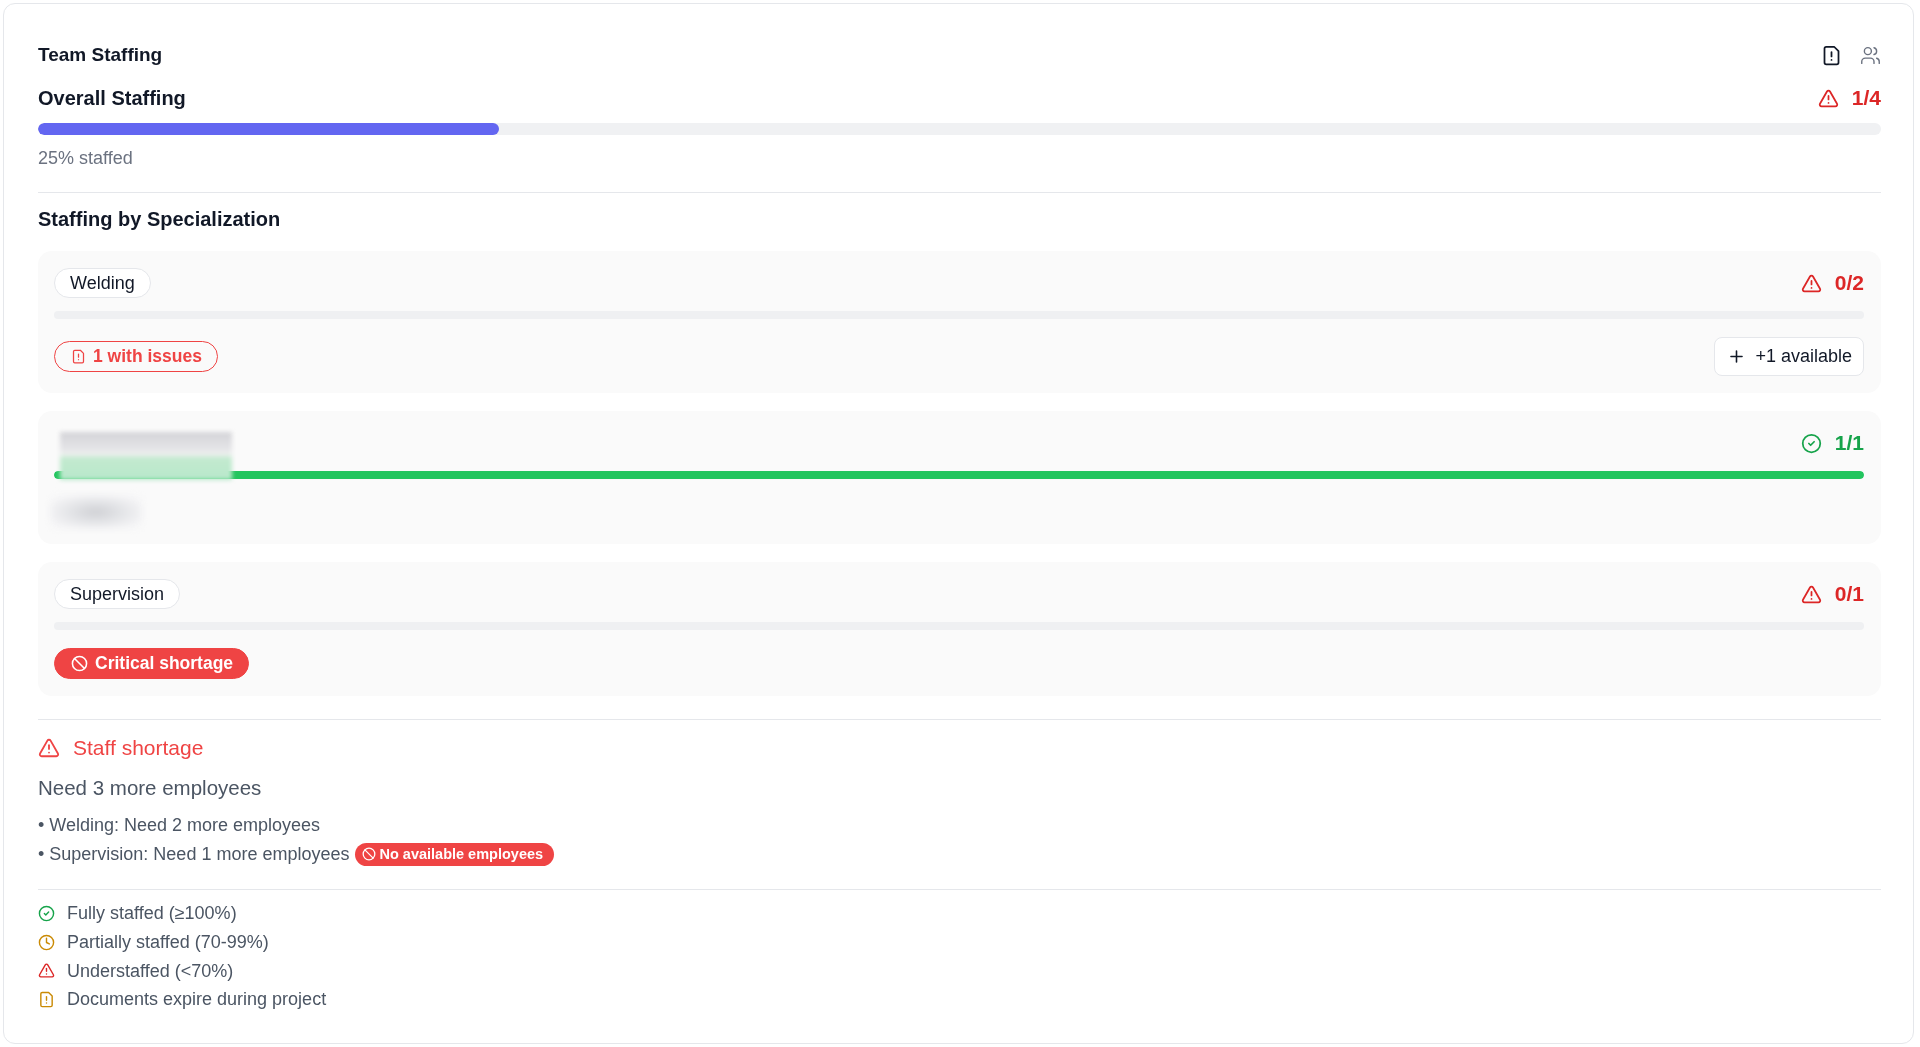  I want to click on staff-count: 1/4, so click(1866, 98).